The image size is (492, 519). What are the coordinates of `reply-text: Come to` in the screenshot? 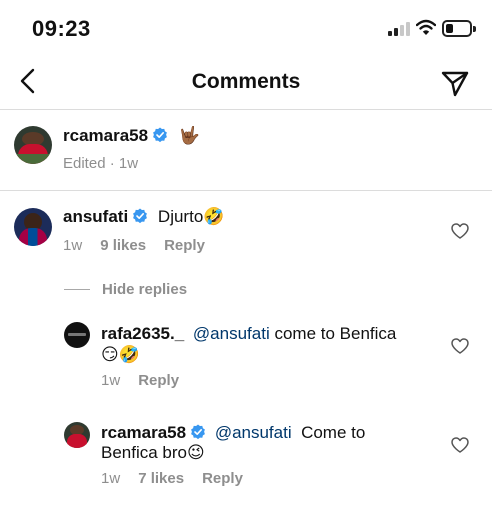 It's located at (328, 432).